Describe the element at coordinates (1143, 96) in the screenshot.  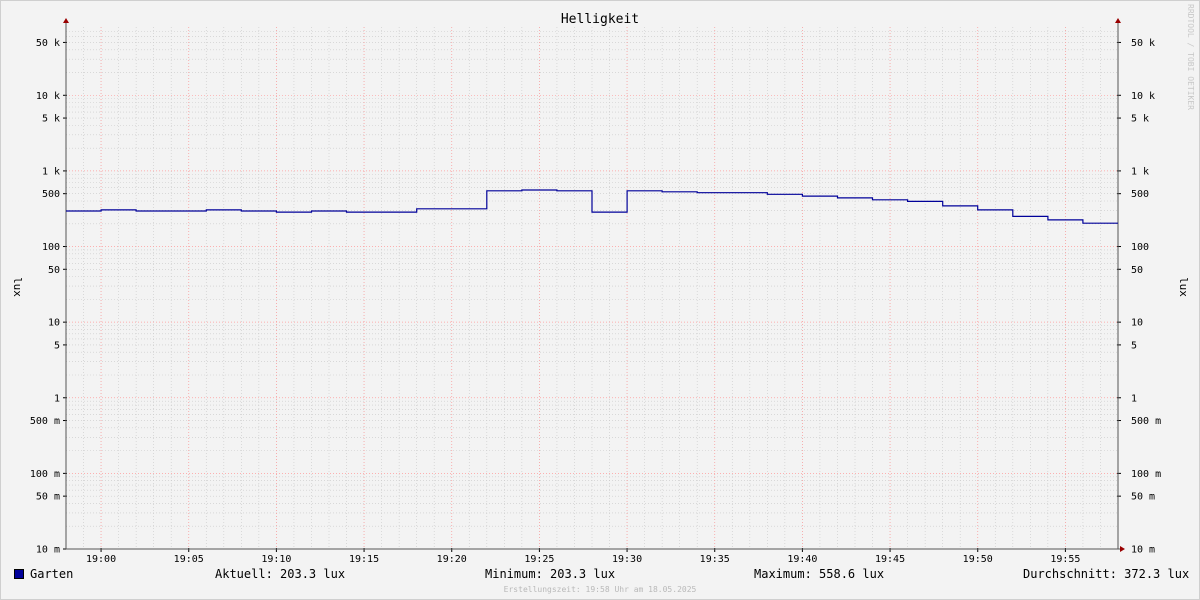
I see `y-tick-label-right: 10 k` at that location.